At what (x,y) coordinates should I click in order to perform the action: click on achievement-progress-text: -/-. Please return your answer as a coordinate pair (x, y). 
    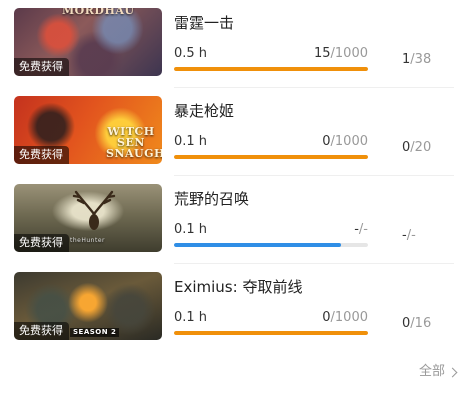
    Looking at the image, I should click on (361, 230).